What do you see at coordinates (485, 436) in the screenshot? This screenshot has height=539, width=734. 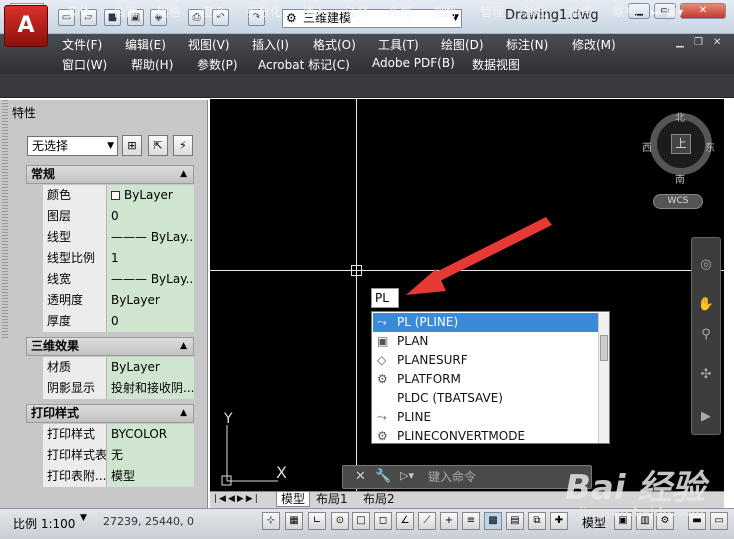 I see `suggestion-item: ⚙ PLINECONVERTMODE` at bounding box center [485, 436].